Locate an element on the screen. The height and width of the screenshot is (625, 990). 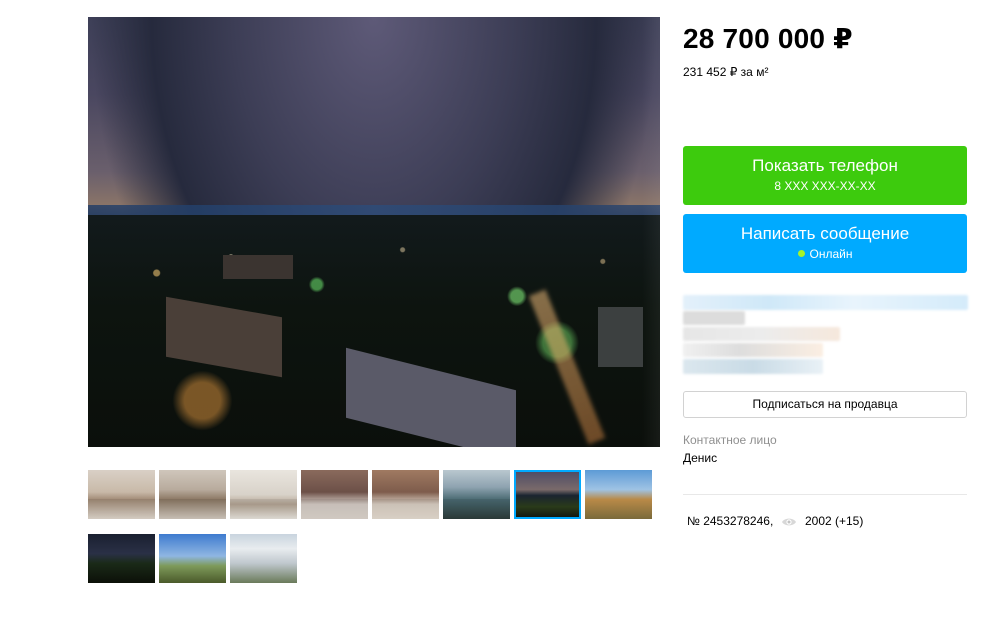
thumbnail-living-room is located at coordinates (121, 494).